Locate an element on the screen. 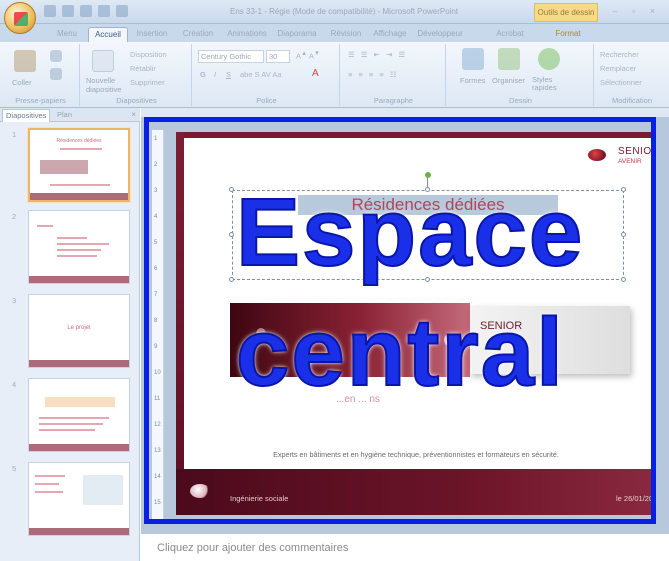  undo-icon is located at coordinates (68, 11).